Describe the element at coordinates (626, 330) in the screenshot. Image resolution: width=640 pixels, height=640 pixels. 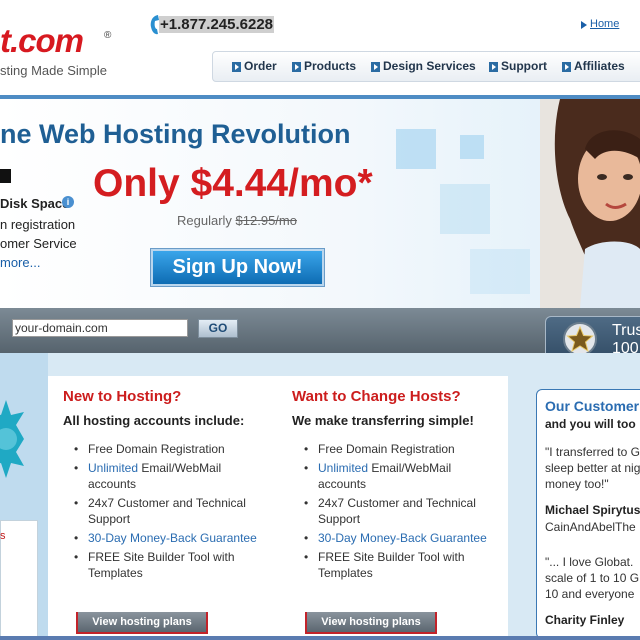
I see `trust-line-1: Trus` at that location.